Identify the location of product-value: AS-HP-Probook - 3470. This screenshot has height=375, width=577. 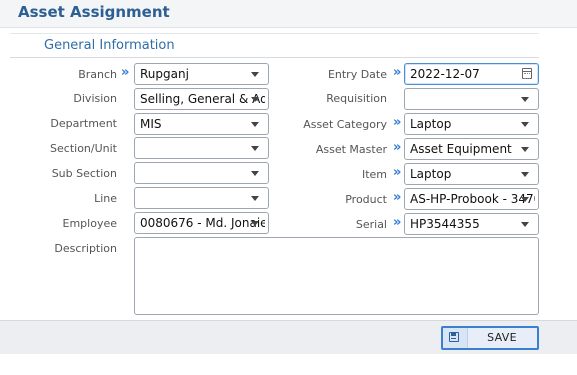
(472, 199).